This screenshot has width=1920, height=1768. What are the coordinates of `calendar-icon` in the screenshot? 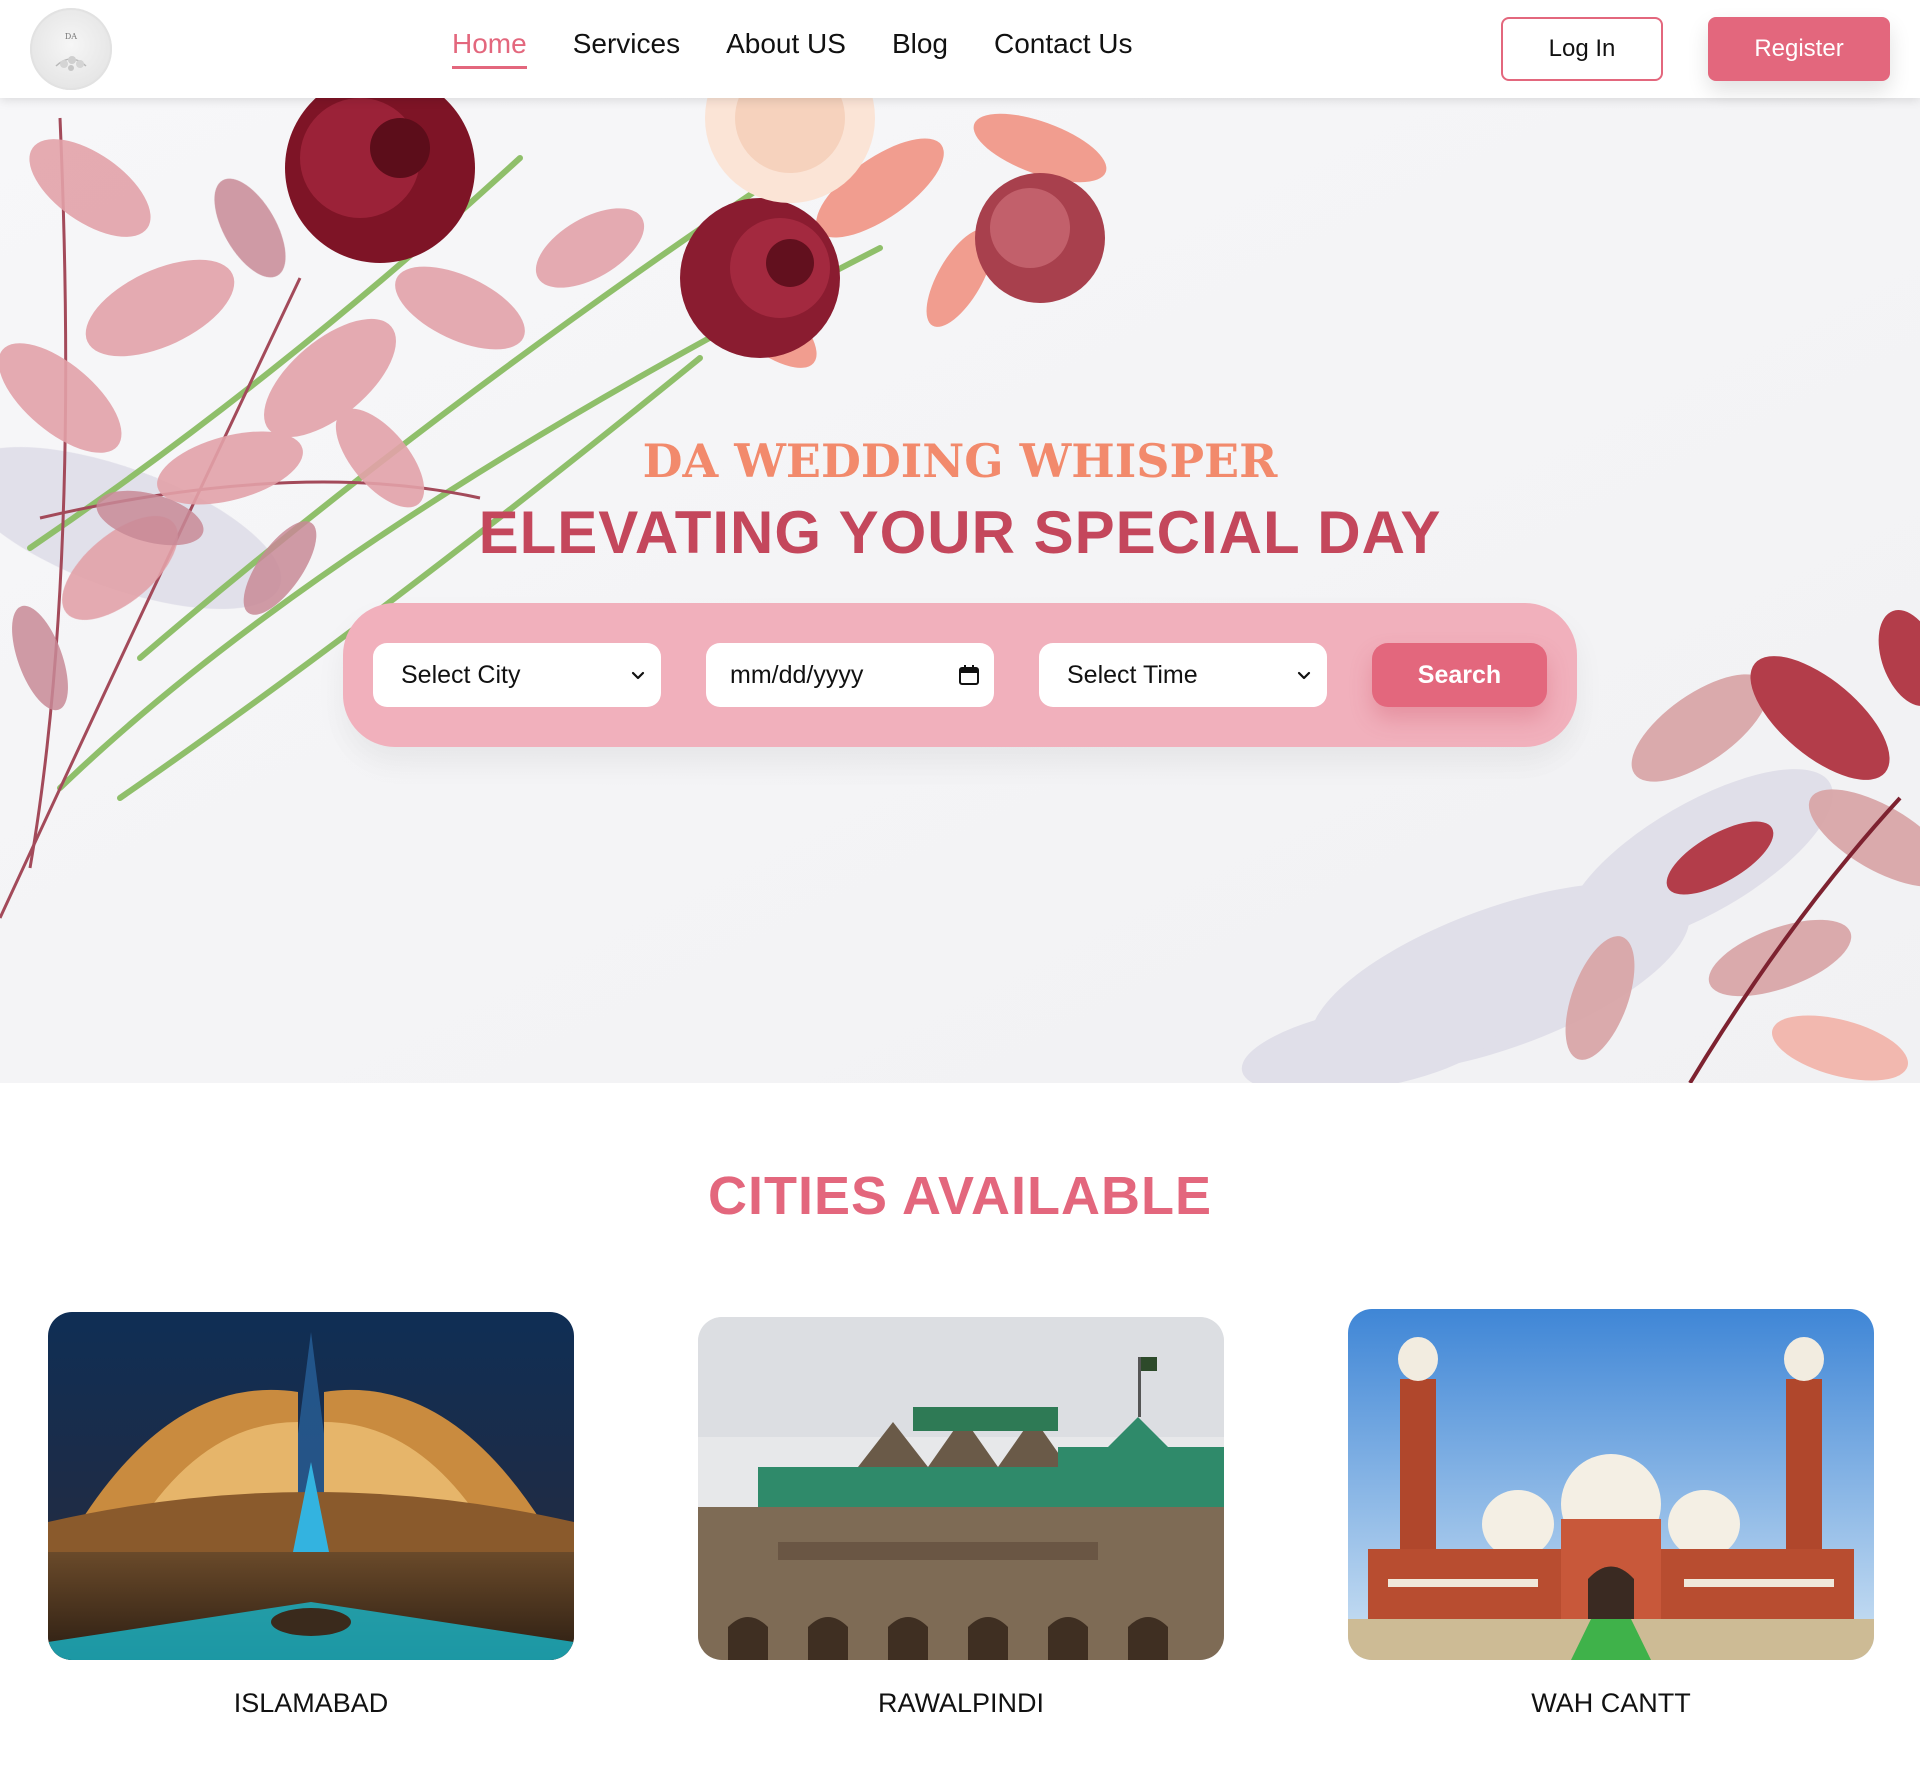 It's located at (969, 675).